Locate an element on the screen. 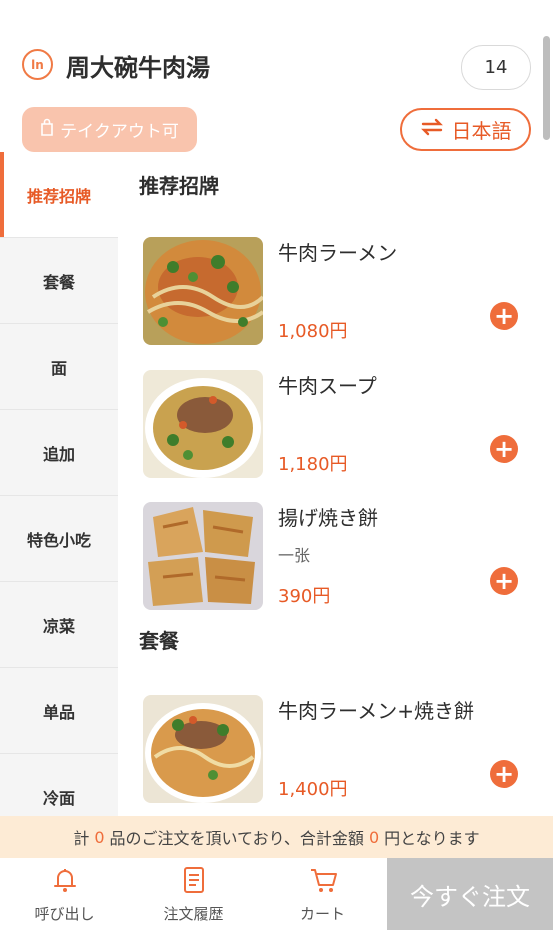 Image resolution: width=553 pixels, height=930 pixels. bell-icon is located at coordinates (65, 882).